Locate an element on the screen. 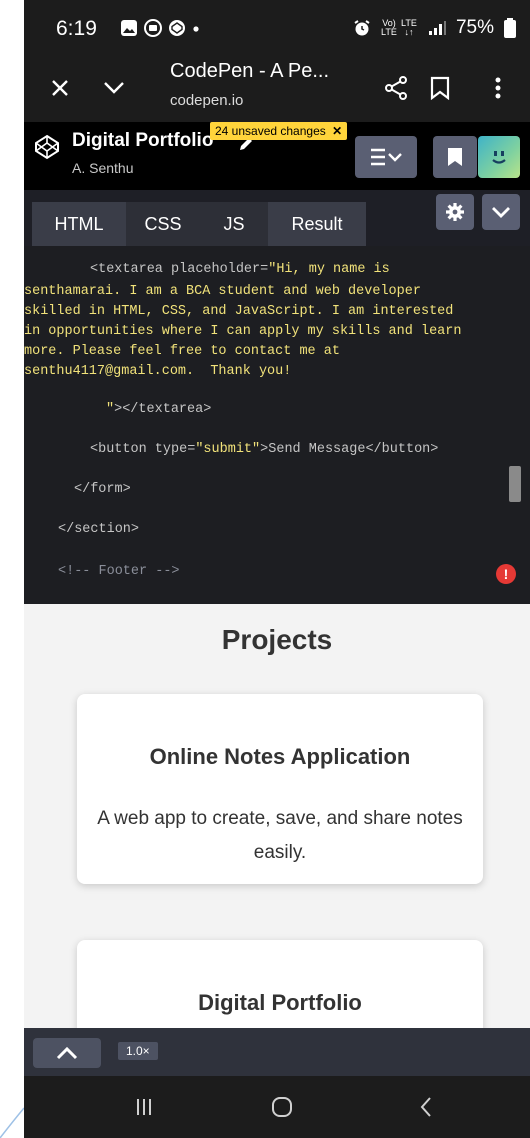 This screenshot has width=530, height=1138. bookmark-filled-icon is located at coordinates (455, 157).